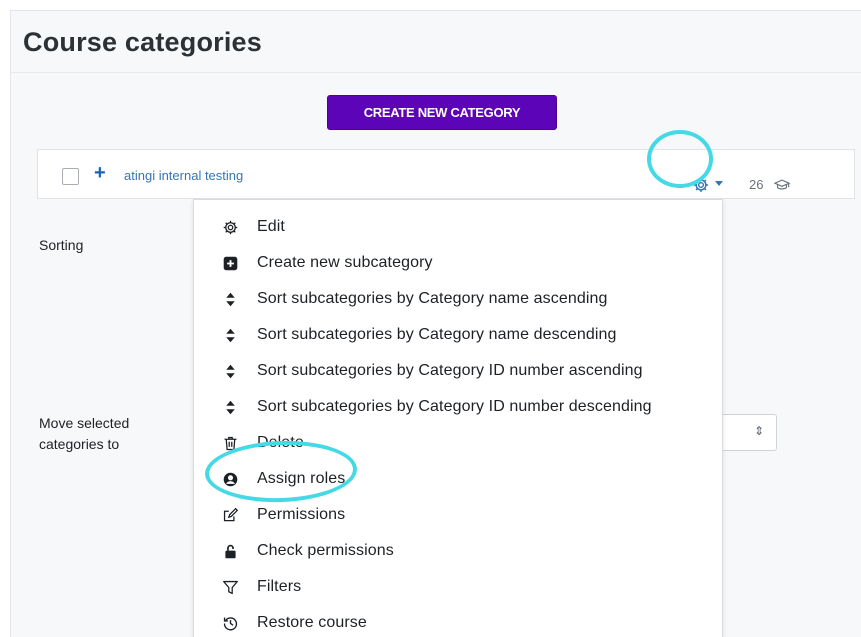 The image size is (861, 637). I want to click on menu-item-label: Edit, so click(271, 226).